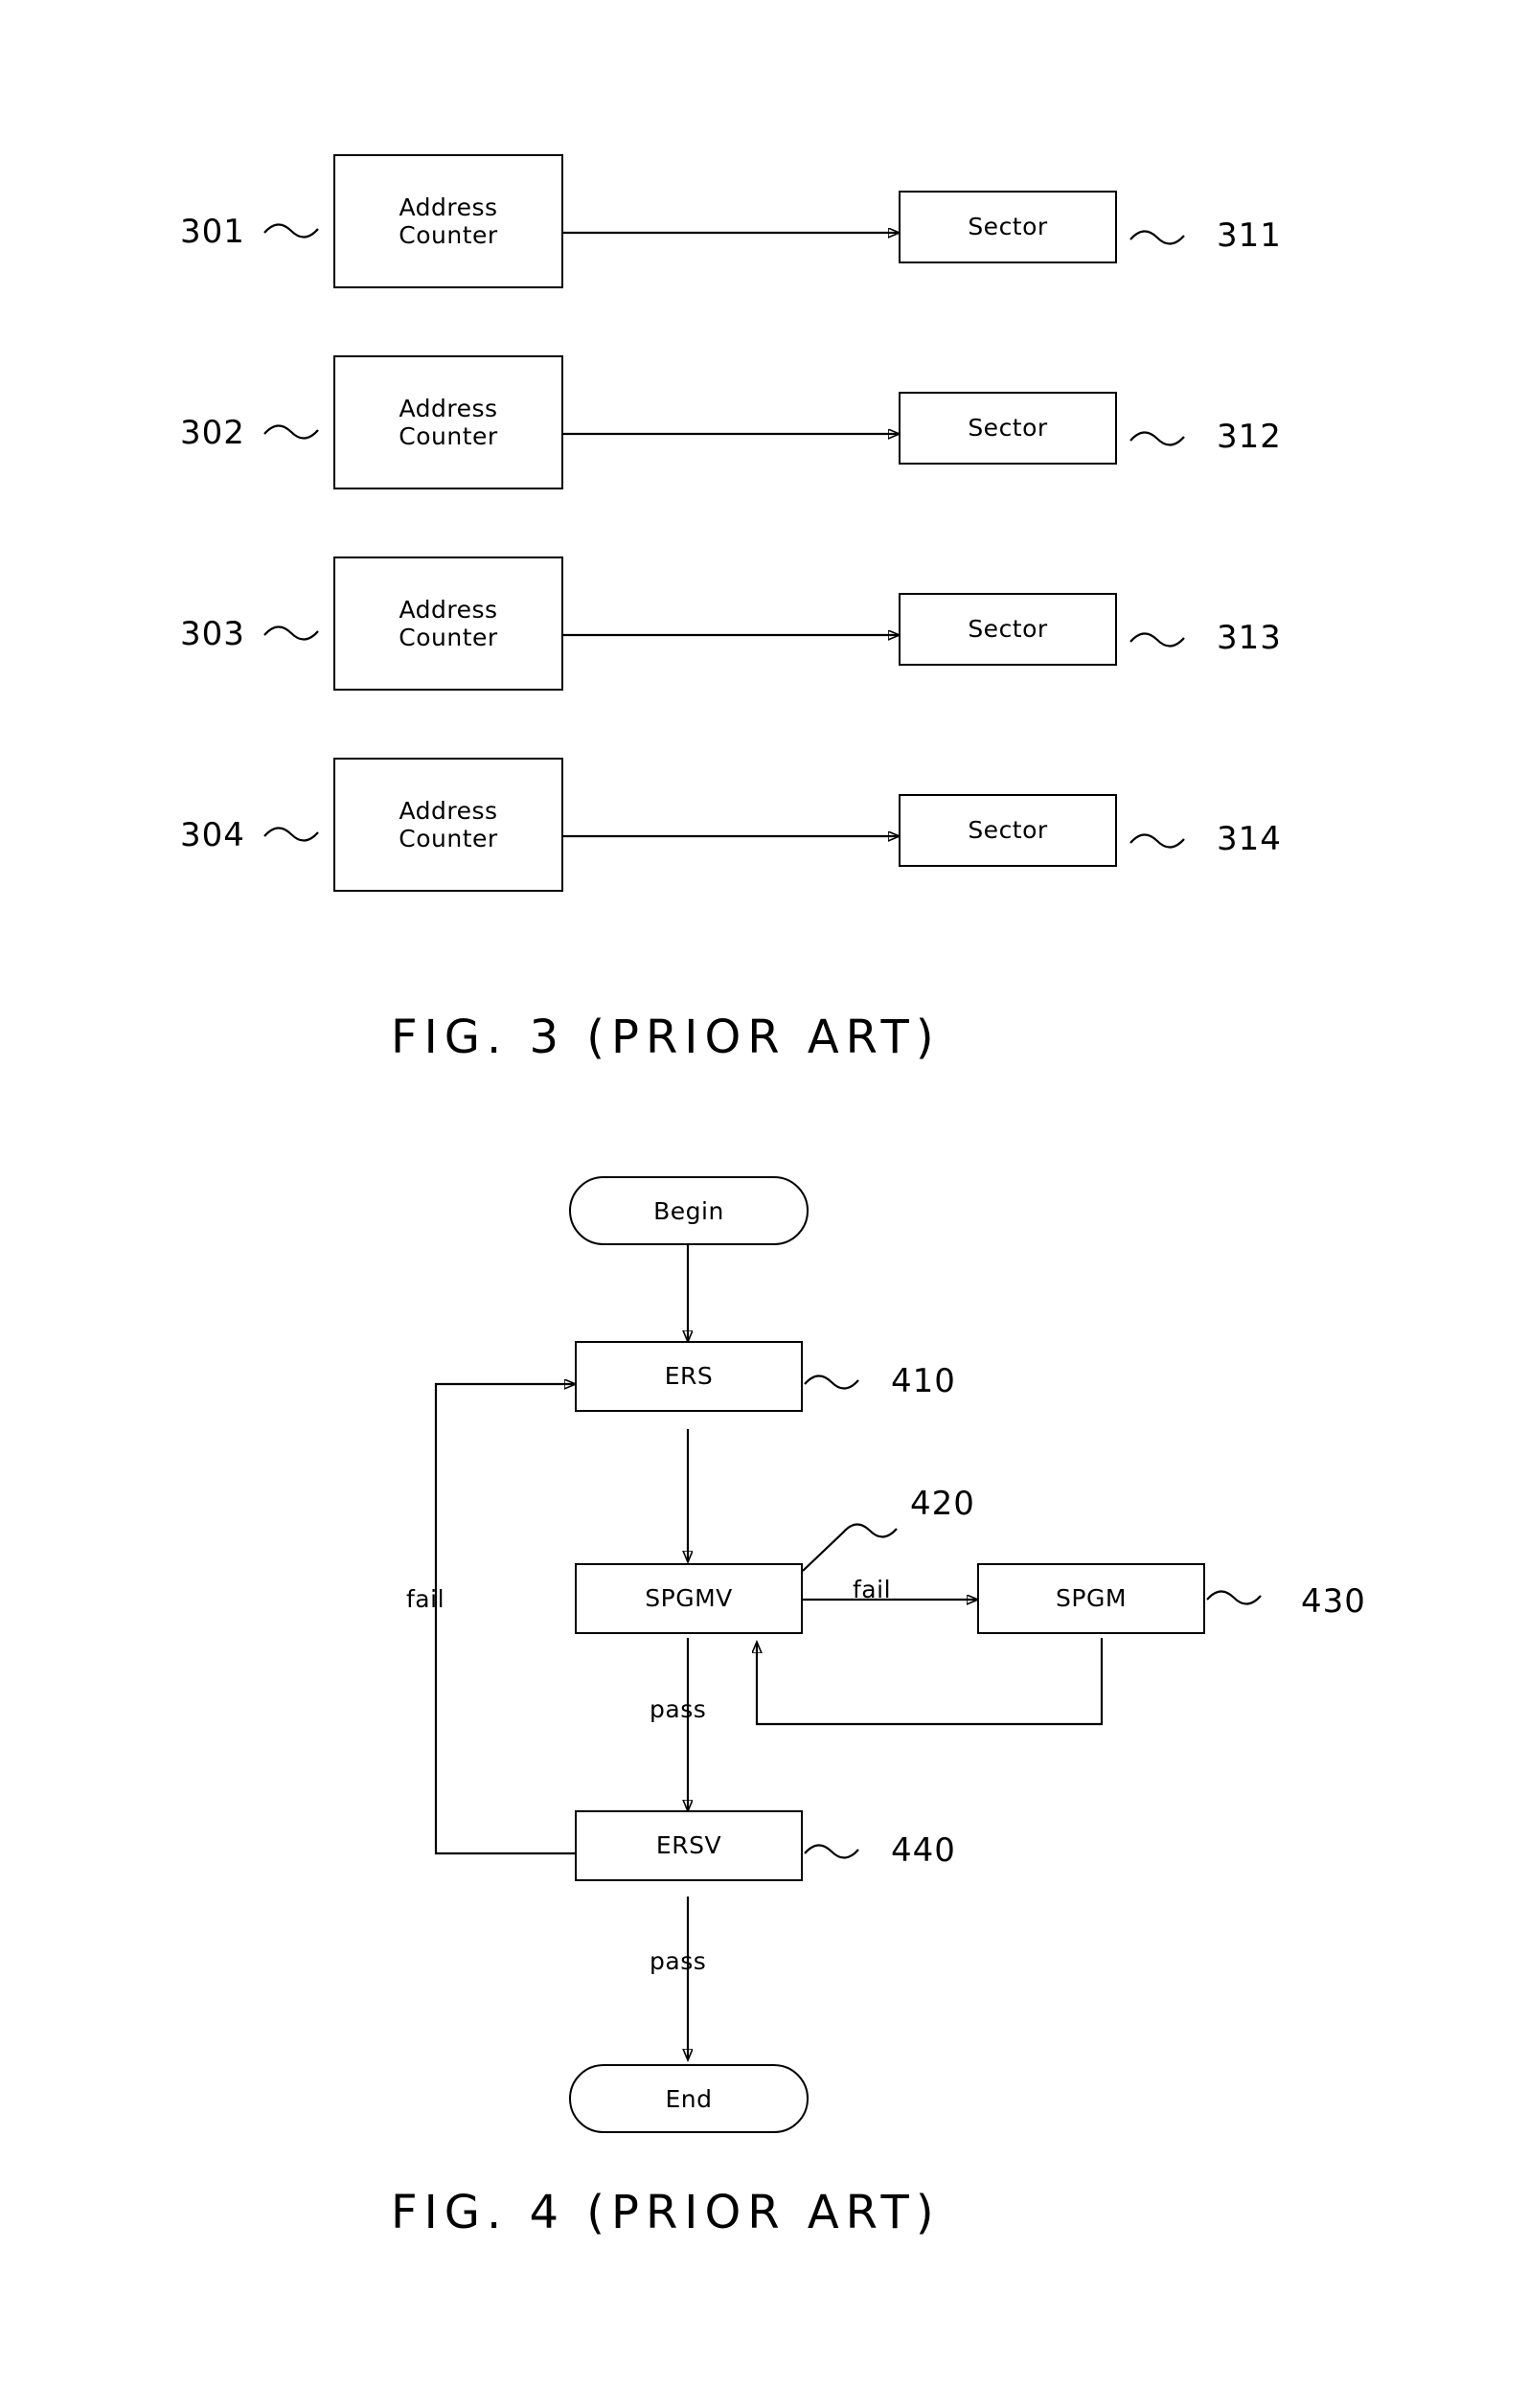  Describe the element at coordinates (213, 433) in the screenshot. I see `fig3-ref-302: 302` at that location.